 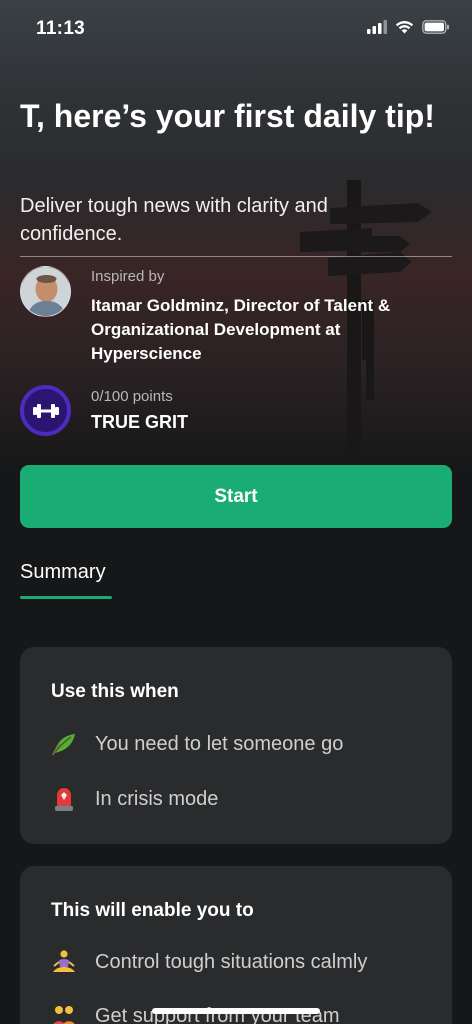 What do you see at coordinates (236, 256) in the screenshot?
I see `divider` at bounding box center [236, 256].